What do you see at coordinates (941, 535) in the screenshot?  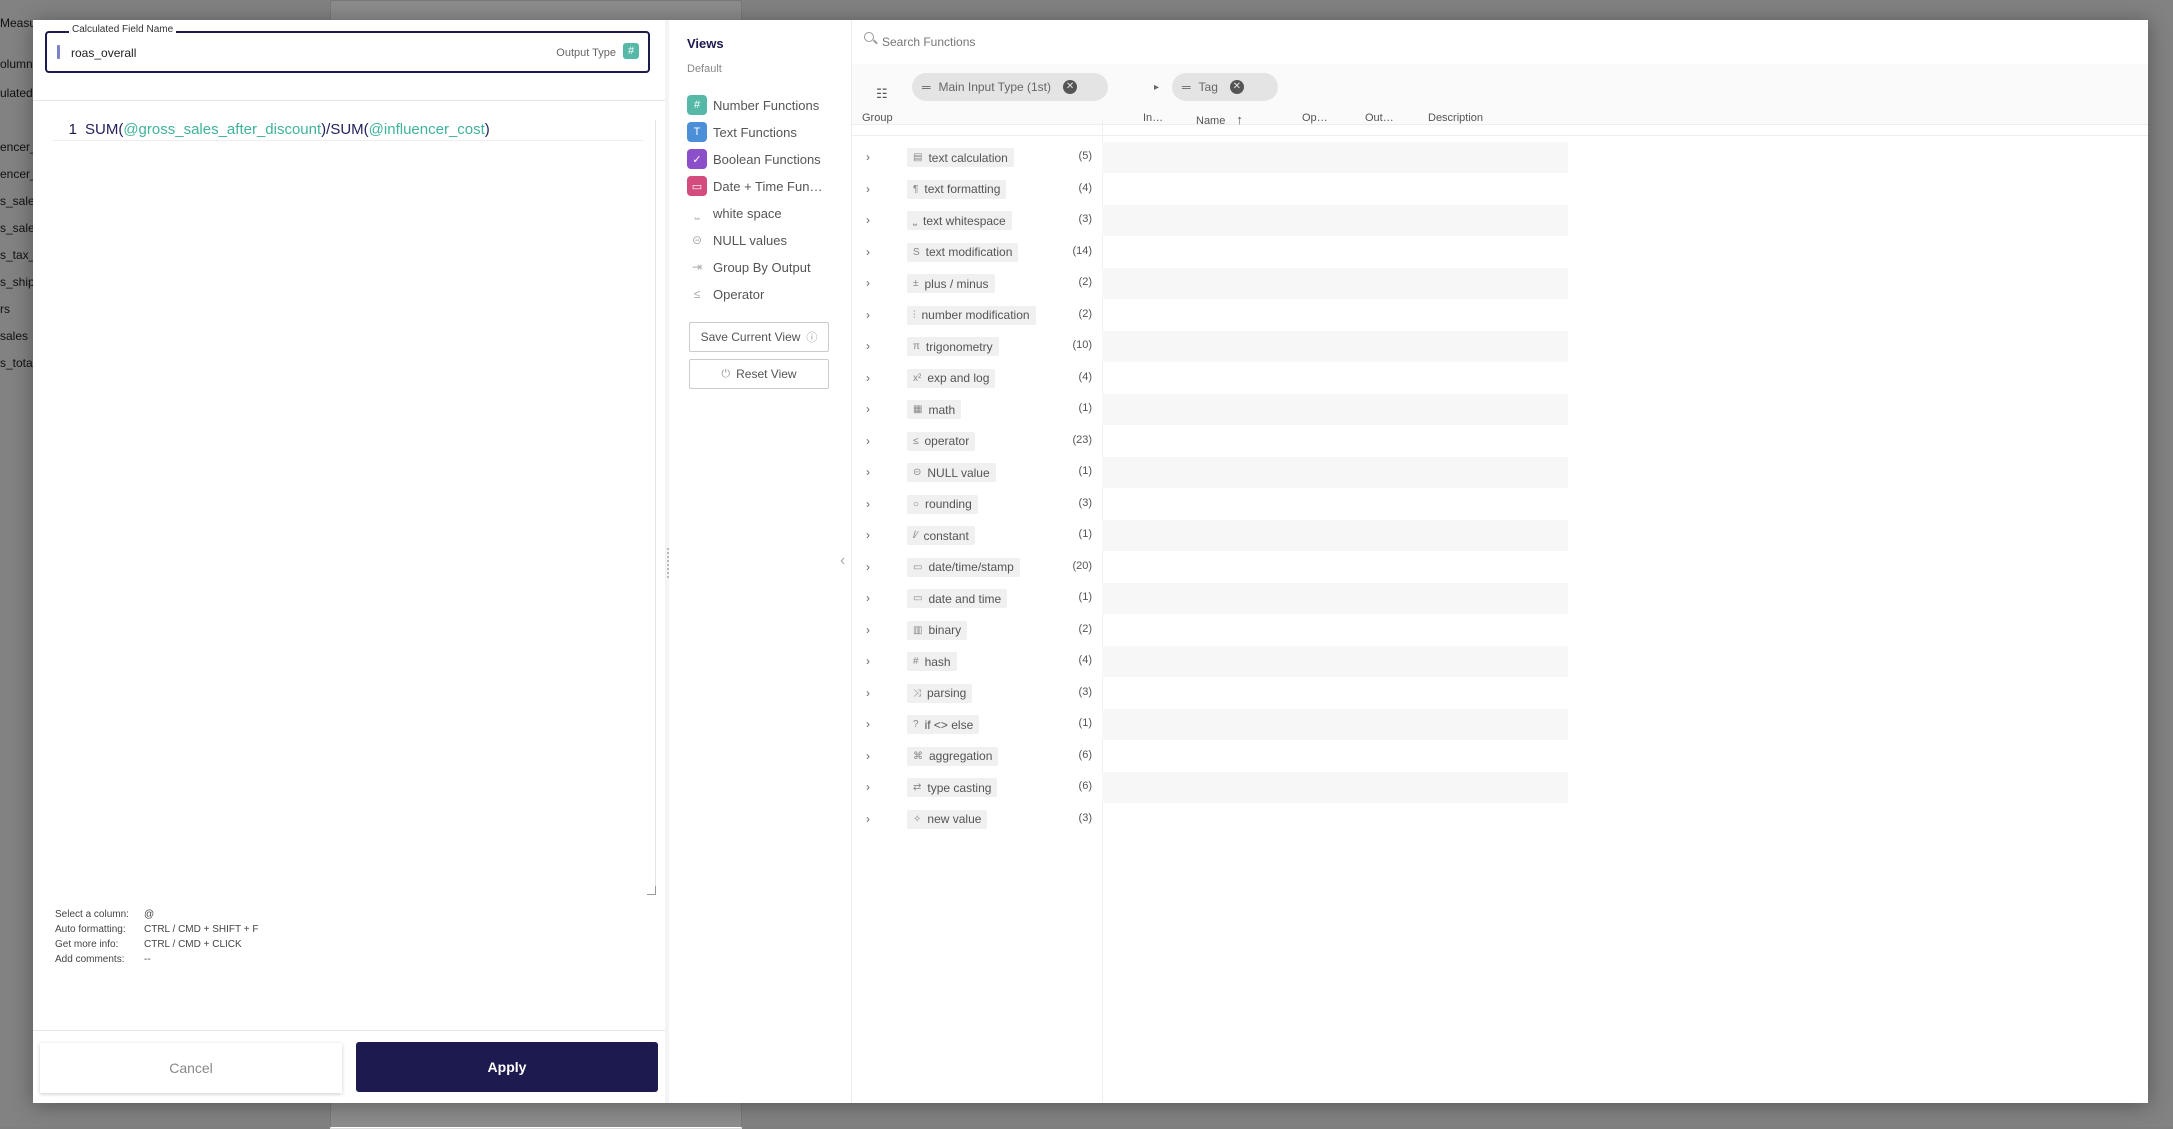 I see `function-group-tag: /∕ constant` at bounding box center [941, 535].